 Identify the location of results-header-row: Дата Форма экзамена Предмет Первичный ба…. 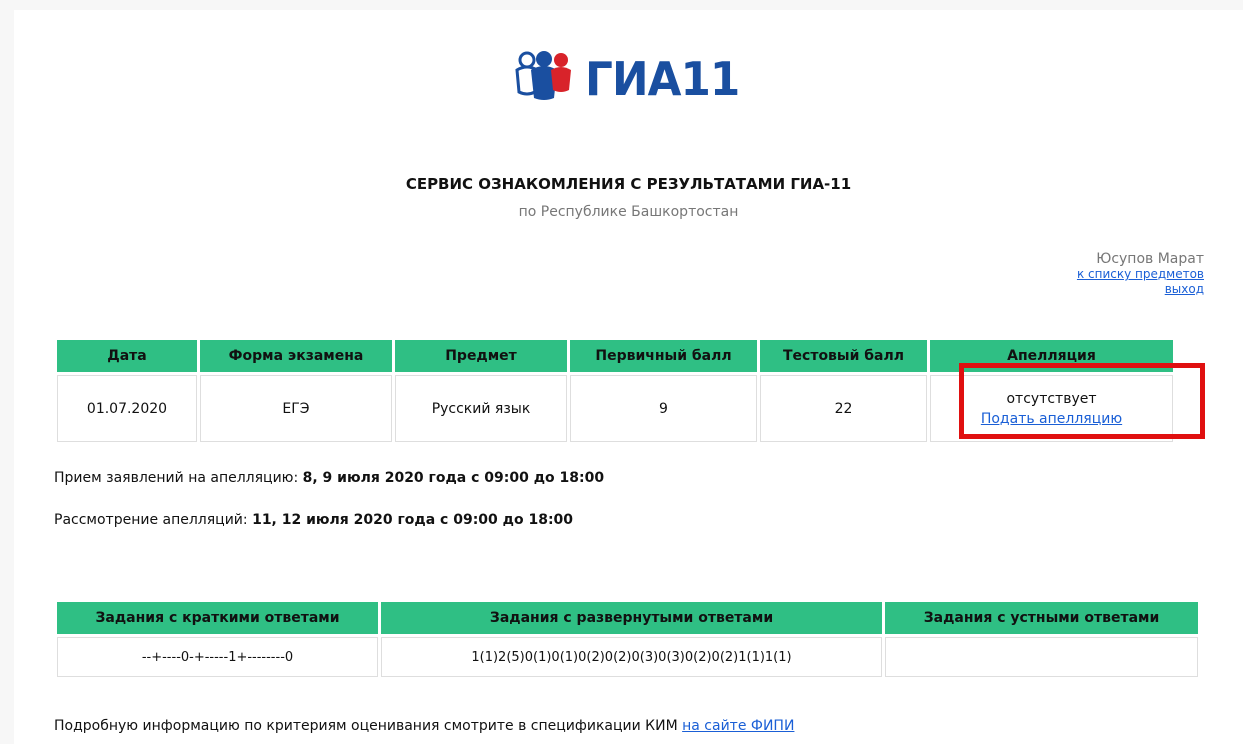
(615, 356).